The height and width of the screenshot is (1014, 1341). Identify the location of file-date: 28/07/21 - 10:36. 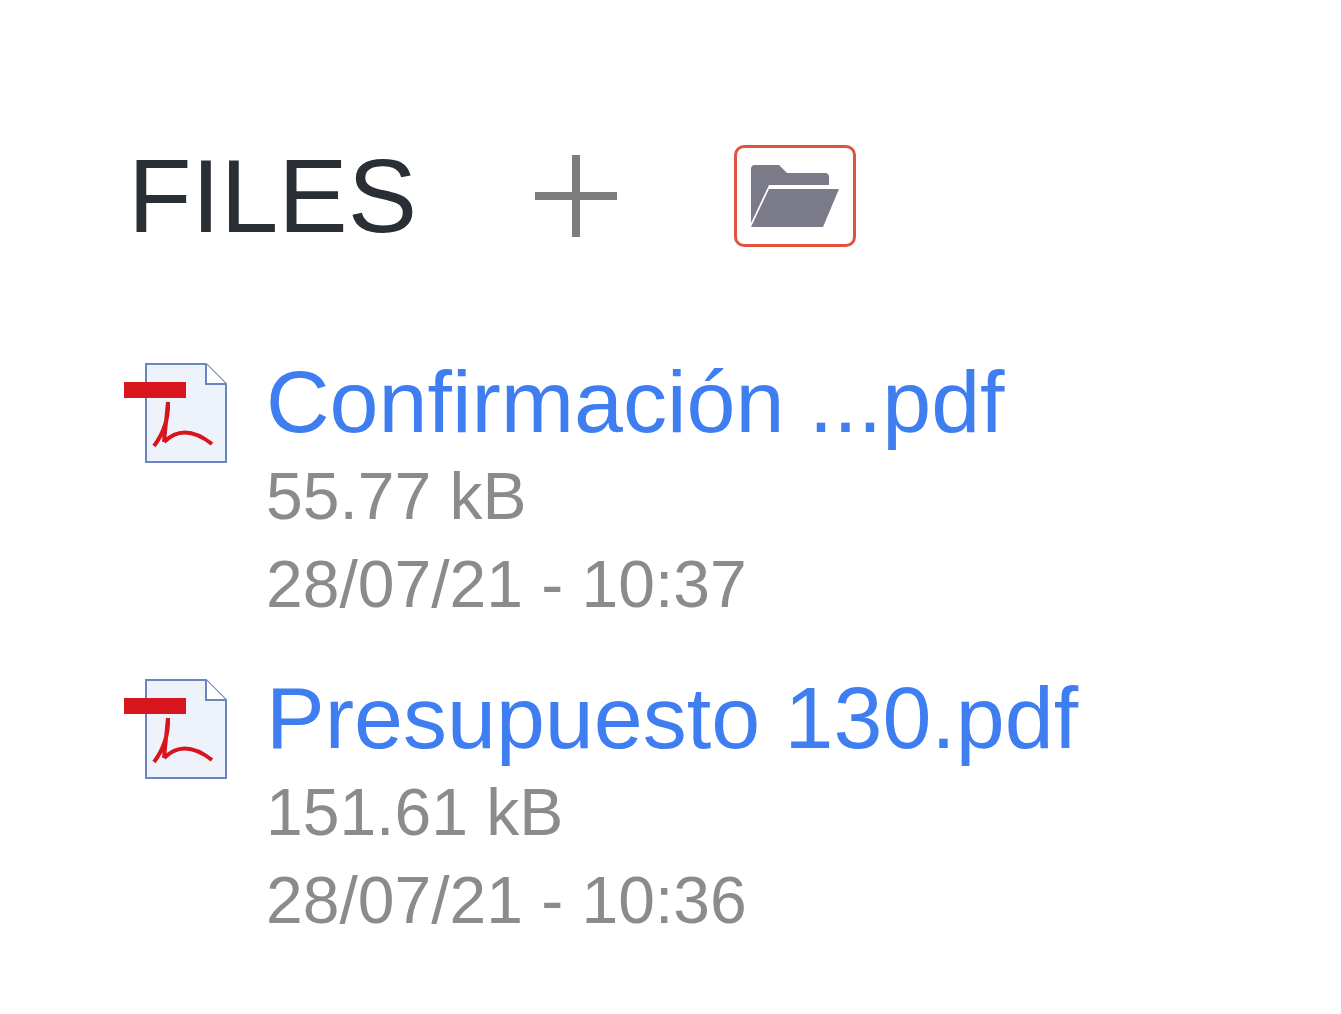
(507, 900).